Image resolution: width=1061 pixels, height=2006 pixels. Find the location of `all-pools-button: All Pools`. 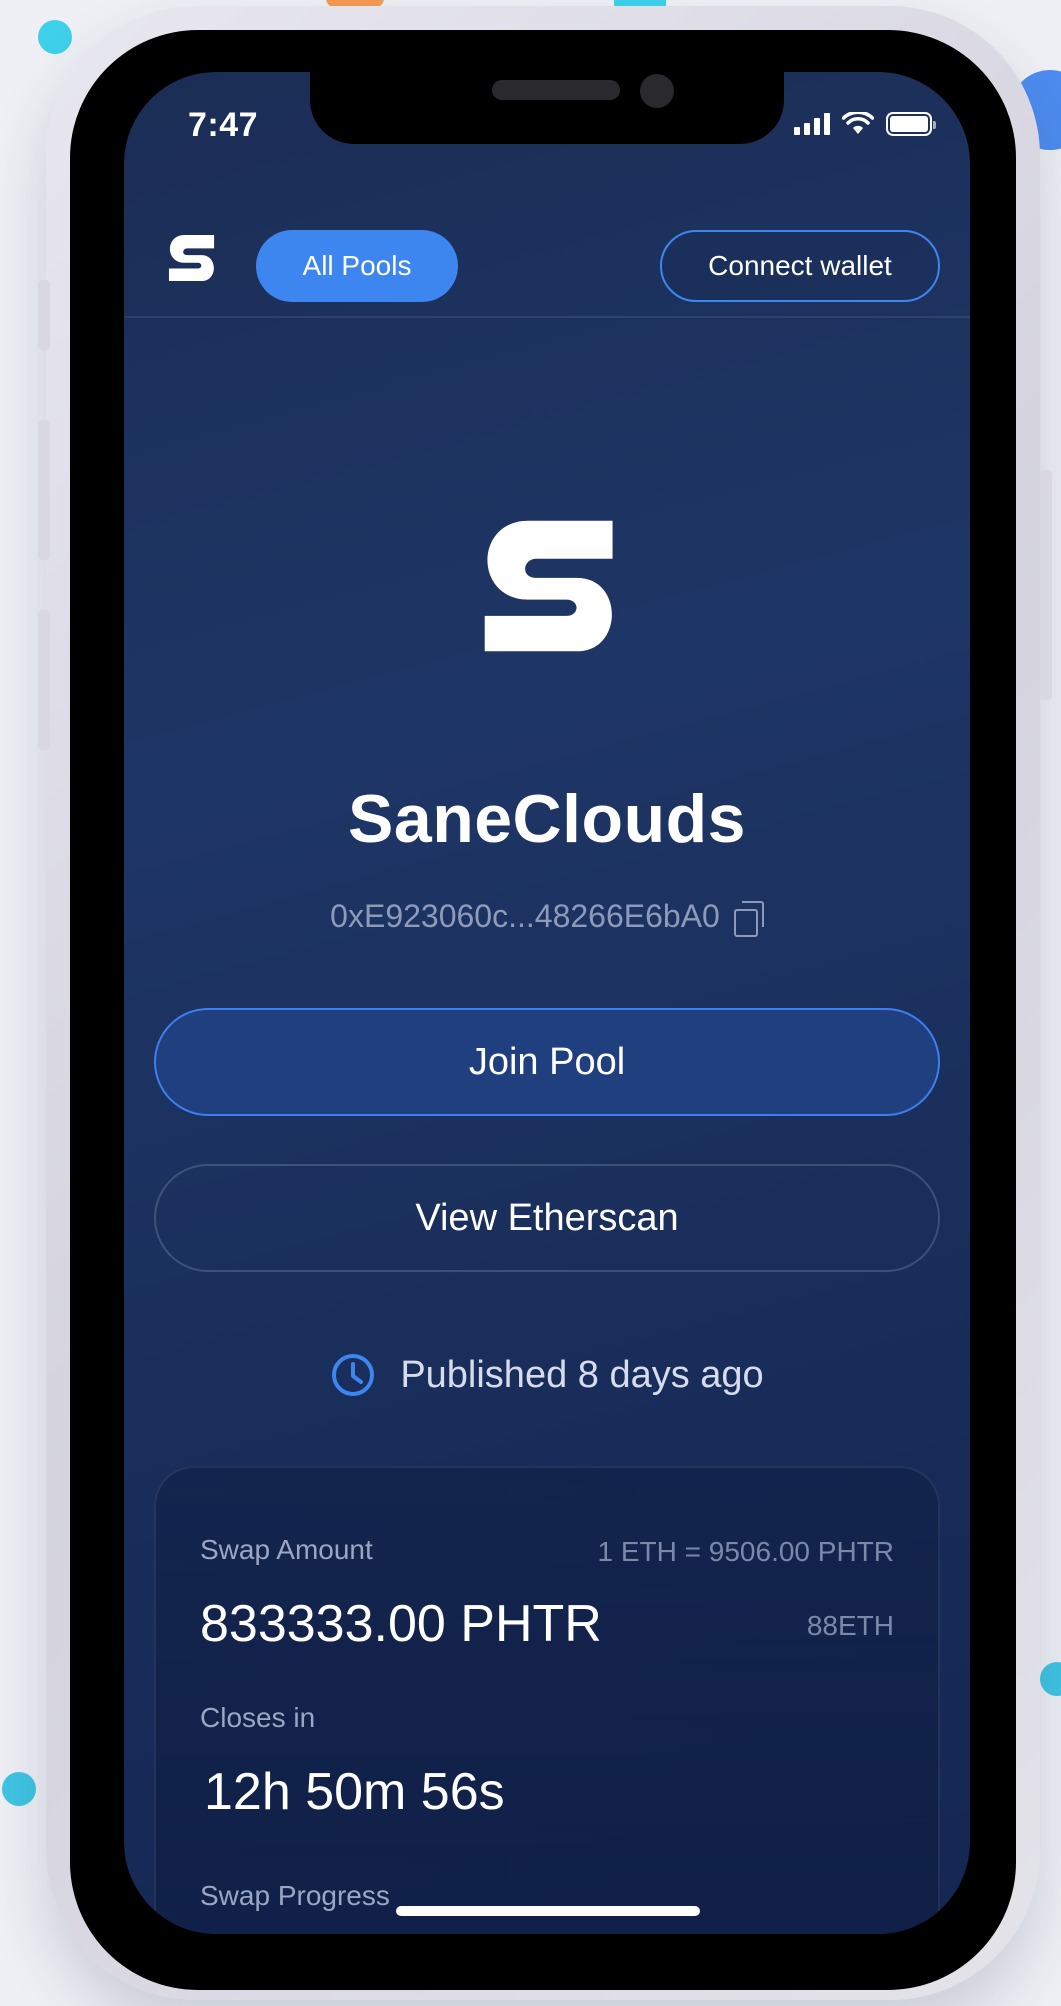

all-pools-button: All Pools is located at coordinates (357, 266).